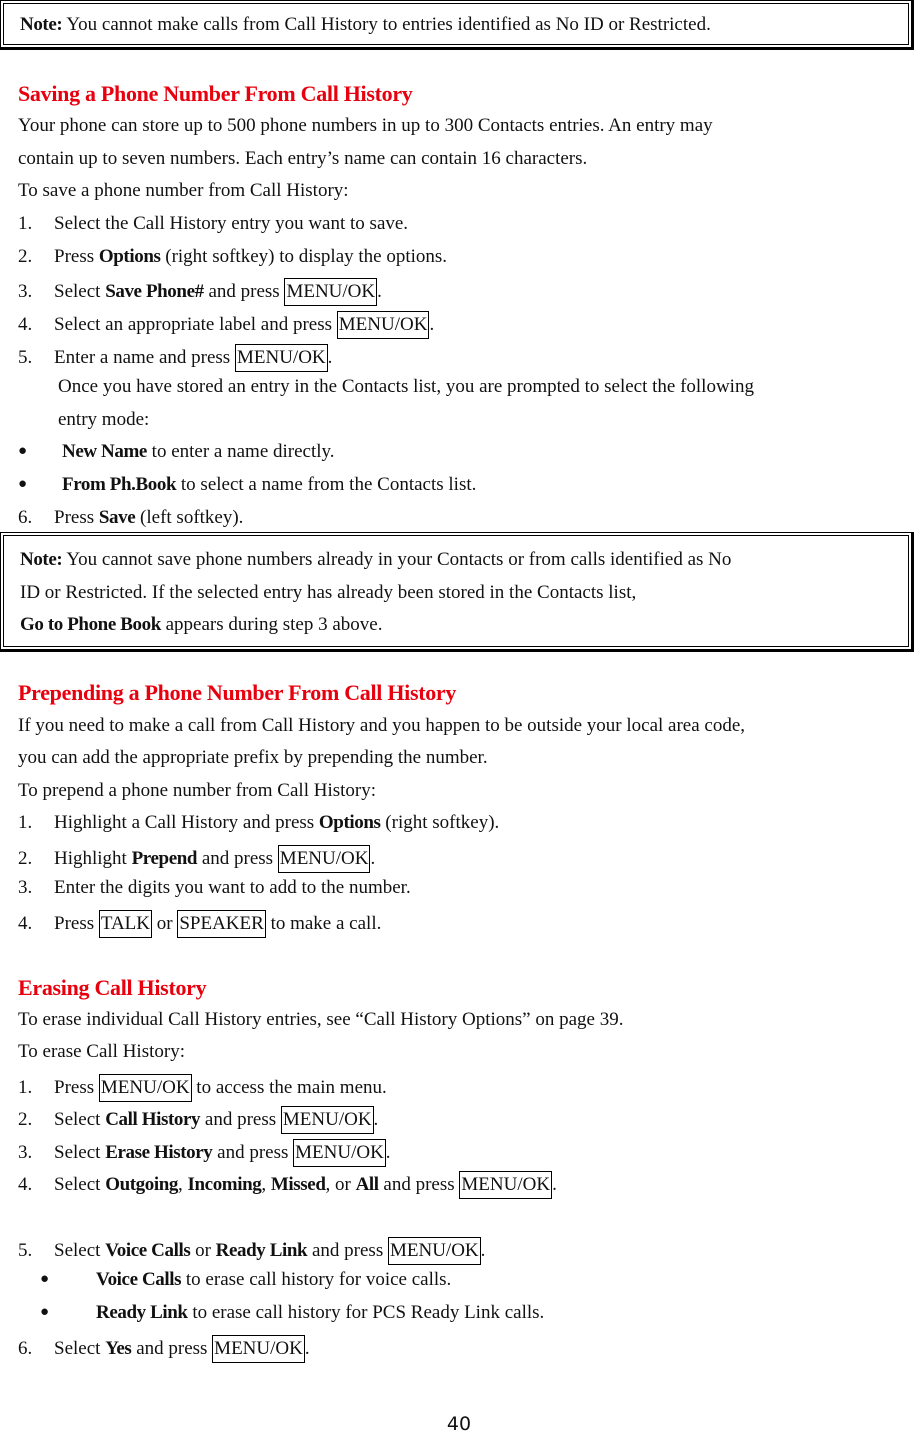 The width and height of the screenshot is (918, 1436). I want to click on step-number: 5., so click(25, 357).